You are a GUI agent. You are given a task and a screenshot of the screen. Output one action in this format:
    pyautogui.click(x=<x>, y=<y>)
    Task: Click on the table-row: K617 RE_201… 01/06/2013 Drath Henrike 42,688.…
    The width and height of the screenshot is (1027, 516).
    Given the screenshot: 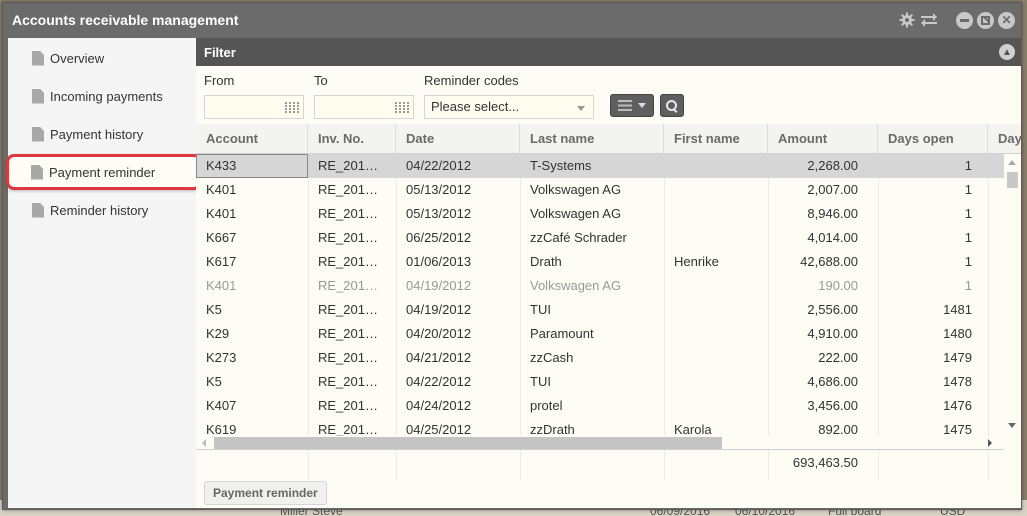 What is the action you would take?
    pyautogui.click(x=600, y=262)
    